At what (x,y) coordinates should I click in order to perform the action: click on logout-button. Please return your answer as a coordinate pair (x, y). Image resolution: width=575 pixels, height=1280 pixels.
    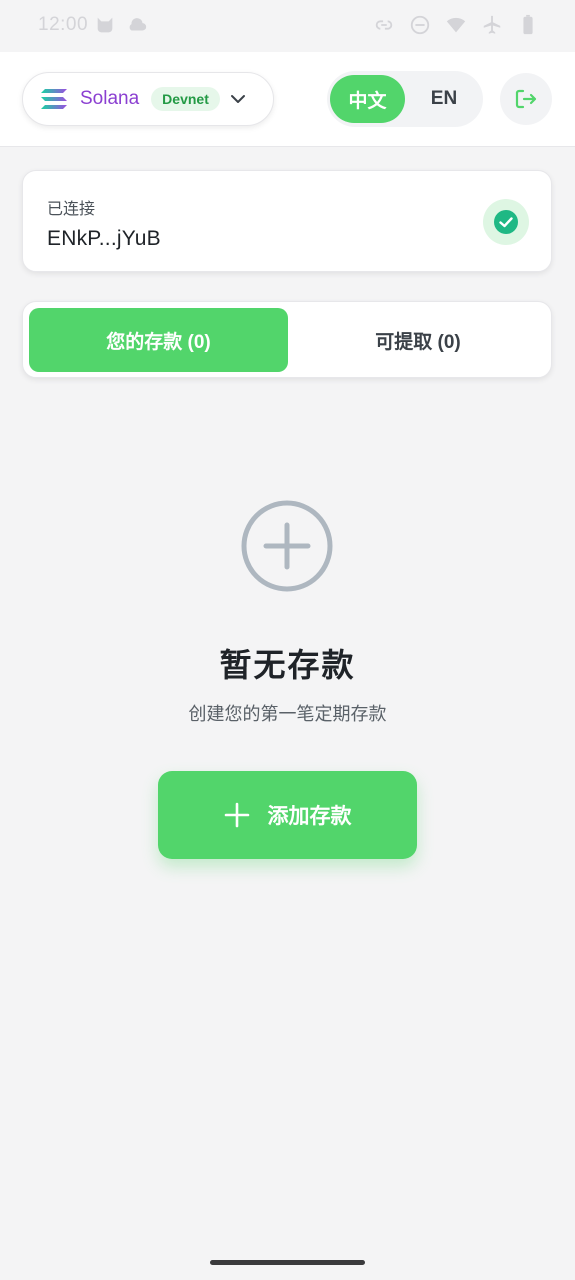
    Looking at the image, I should click on (526, 99).